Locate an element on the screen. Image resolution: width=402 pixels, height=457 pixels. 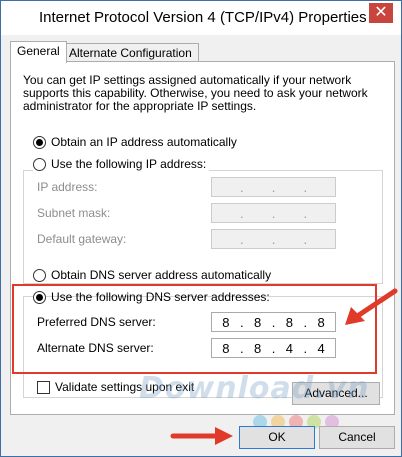
tab-alternate-configuration: Alternate Configuration is located at coordinates (130, 52).